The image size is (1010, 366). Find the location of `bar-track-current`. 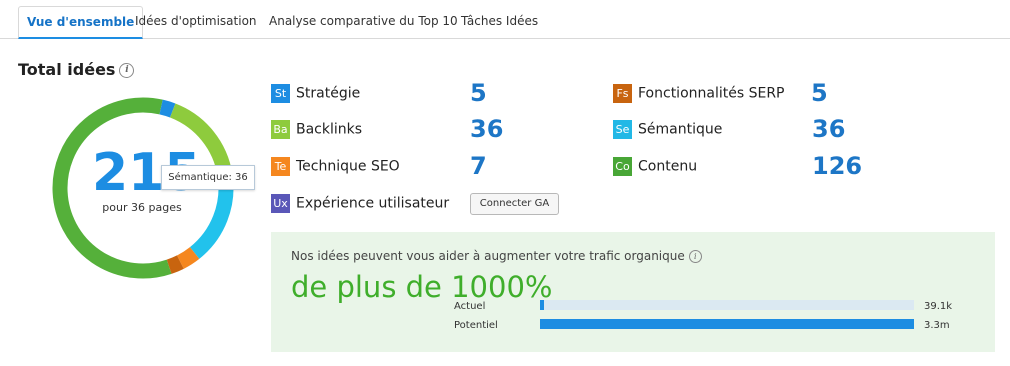

bar-track-current is located at coordinates (727, 305).